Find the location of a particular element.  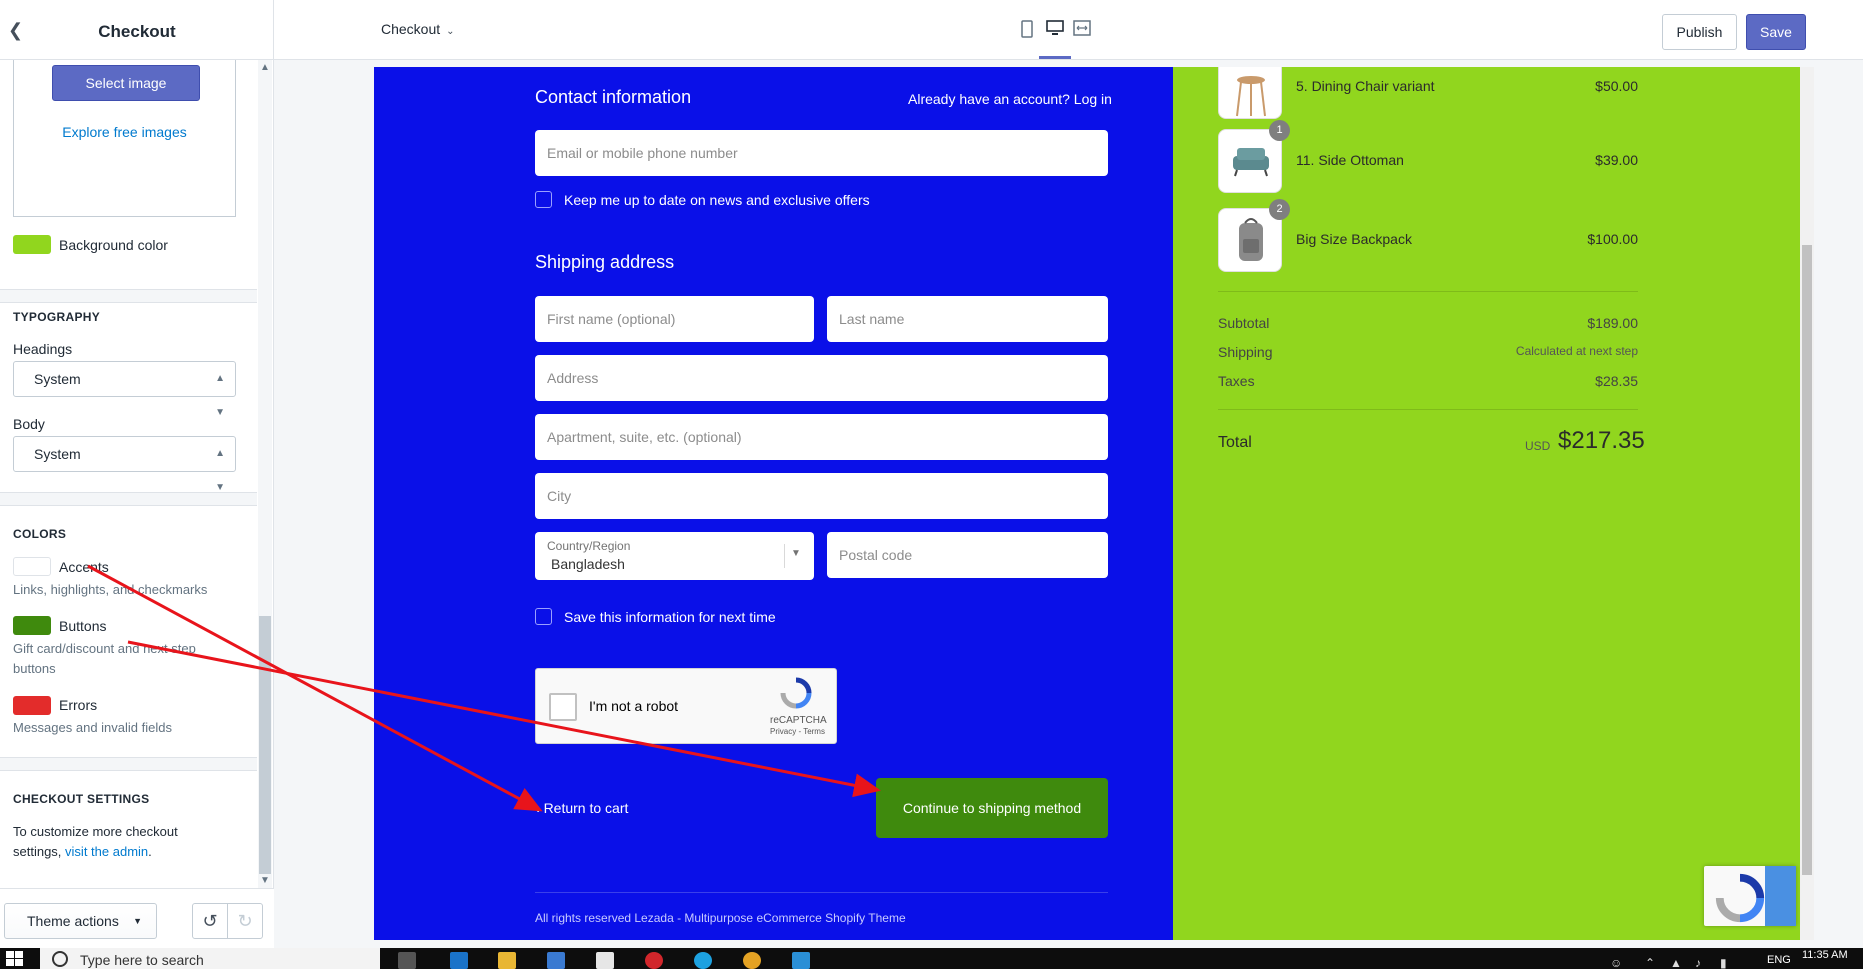

task-view-icon is located at coordinates (407, 960).